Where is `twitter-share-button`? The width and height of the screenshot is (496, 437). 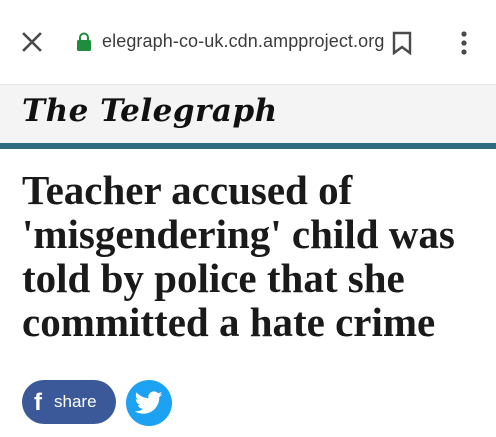
twitter-share-button is located at coordinates (149, 403).